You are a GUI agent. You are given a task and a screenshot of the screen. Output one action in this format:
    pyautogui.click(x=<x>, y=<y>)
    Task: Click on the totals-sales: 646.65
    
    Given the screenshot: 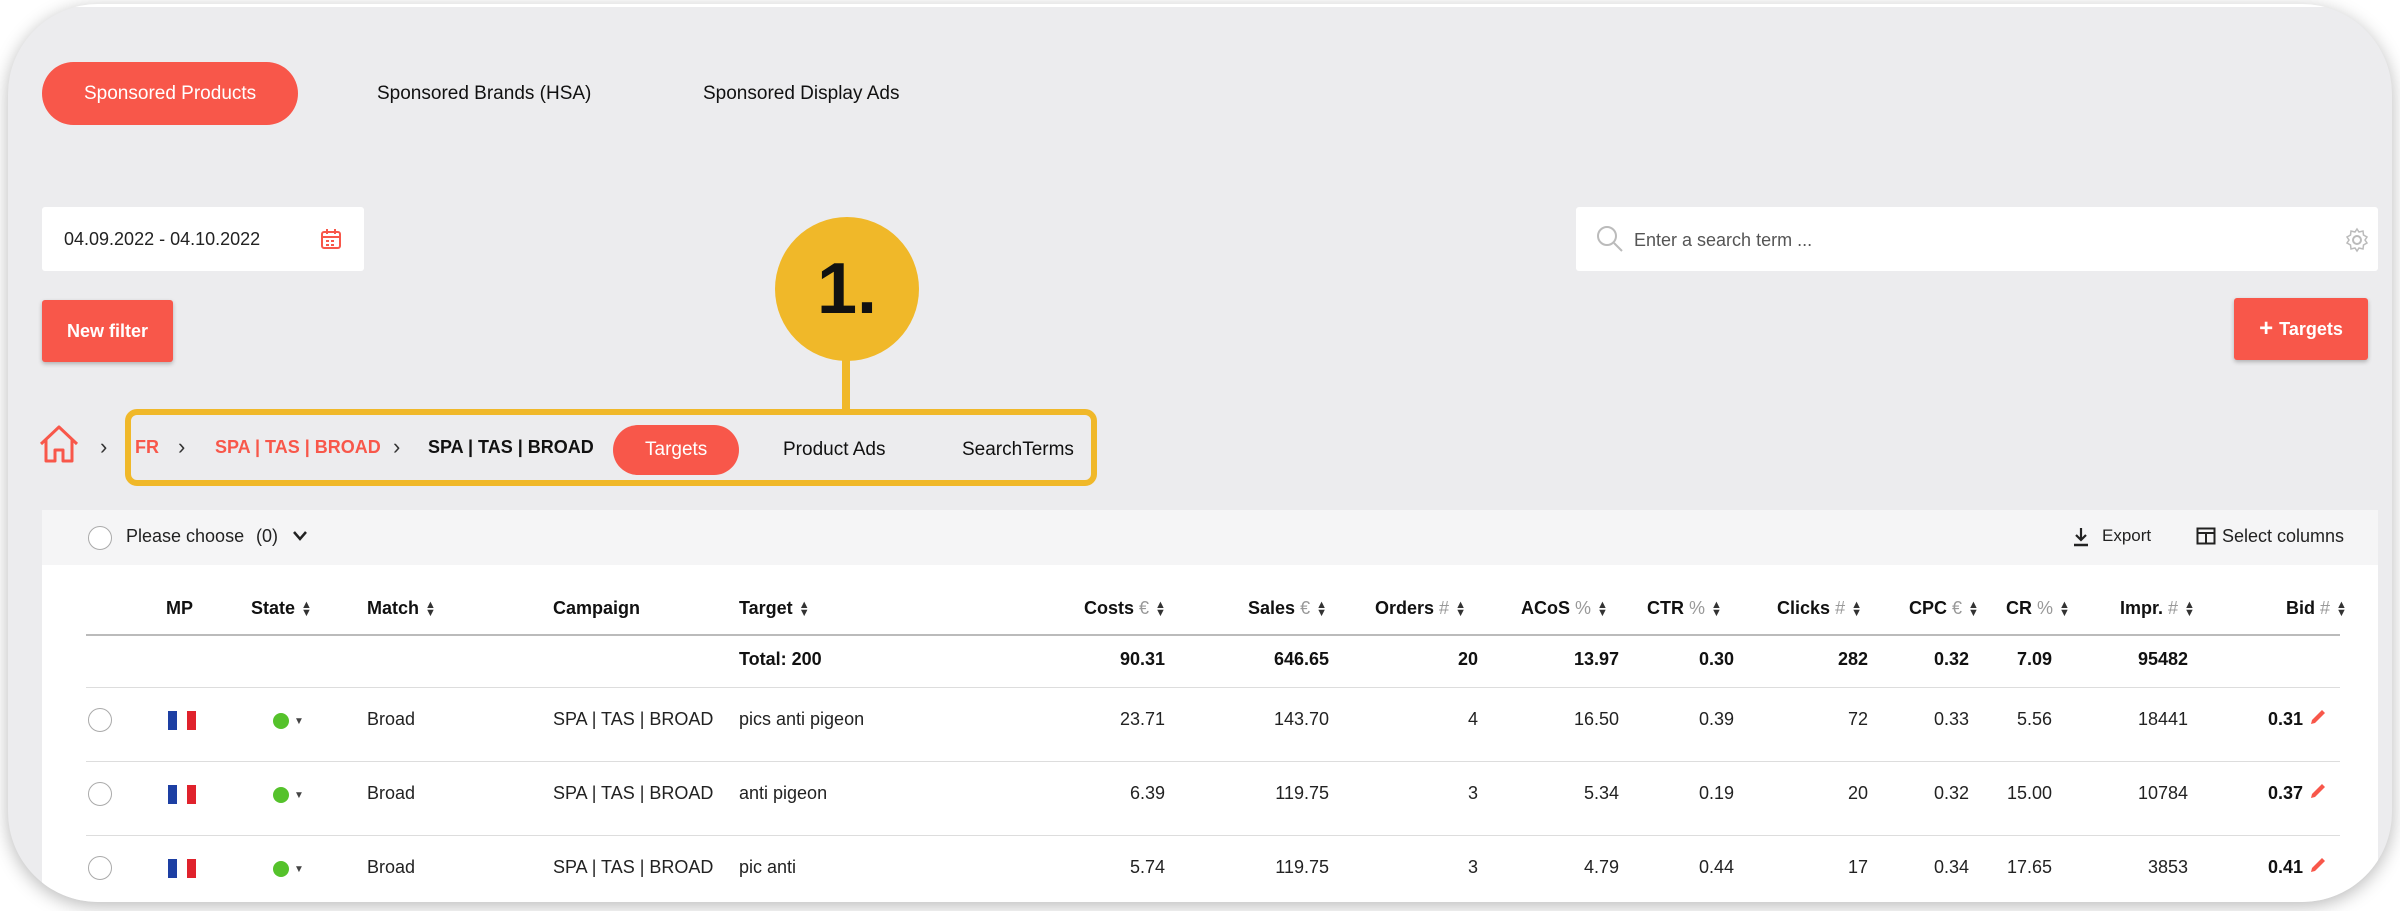 What is the action you would take?
    pyautogui.click(x=1301, y=659)
    